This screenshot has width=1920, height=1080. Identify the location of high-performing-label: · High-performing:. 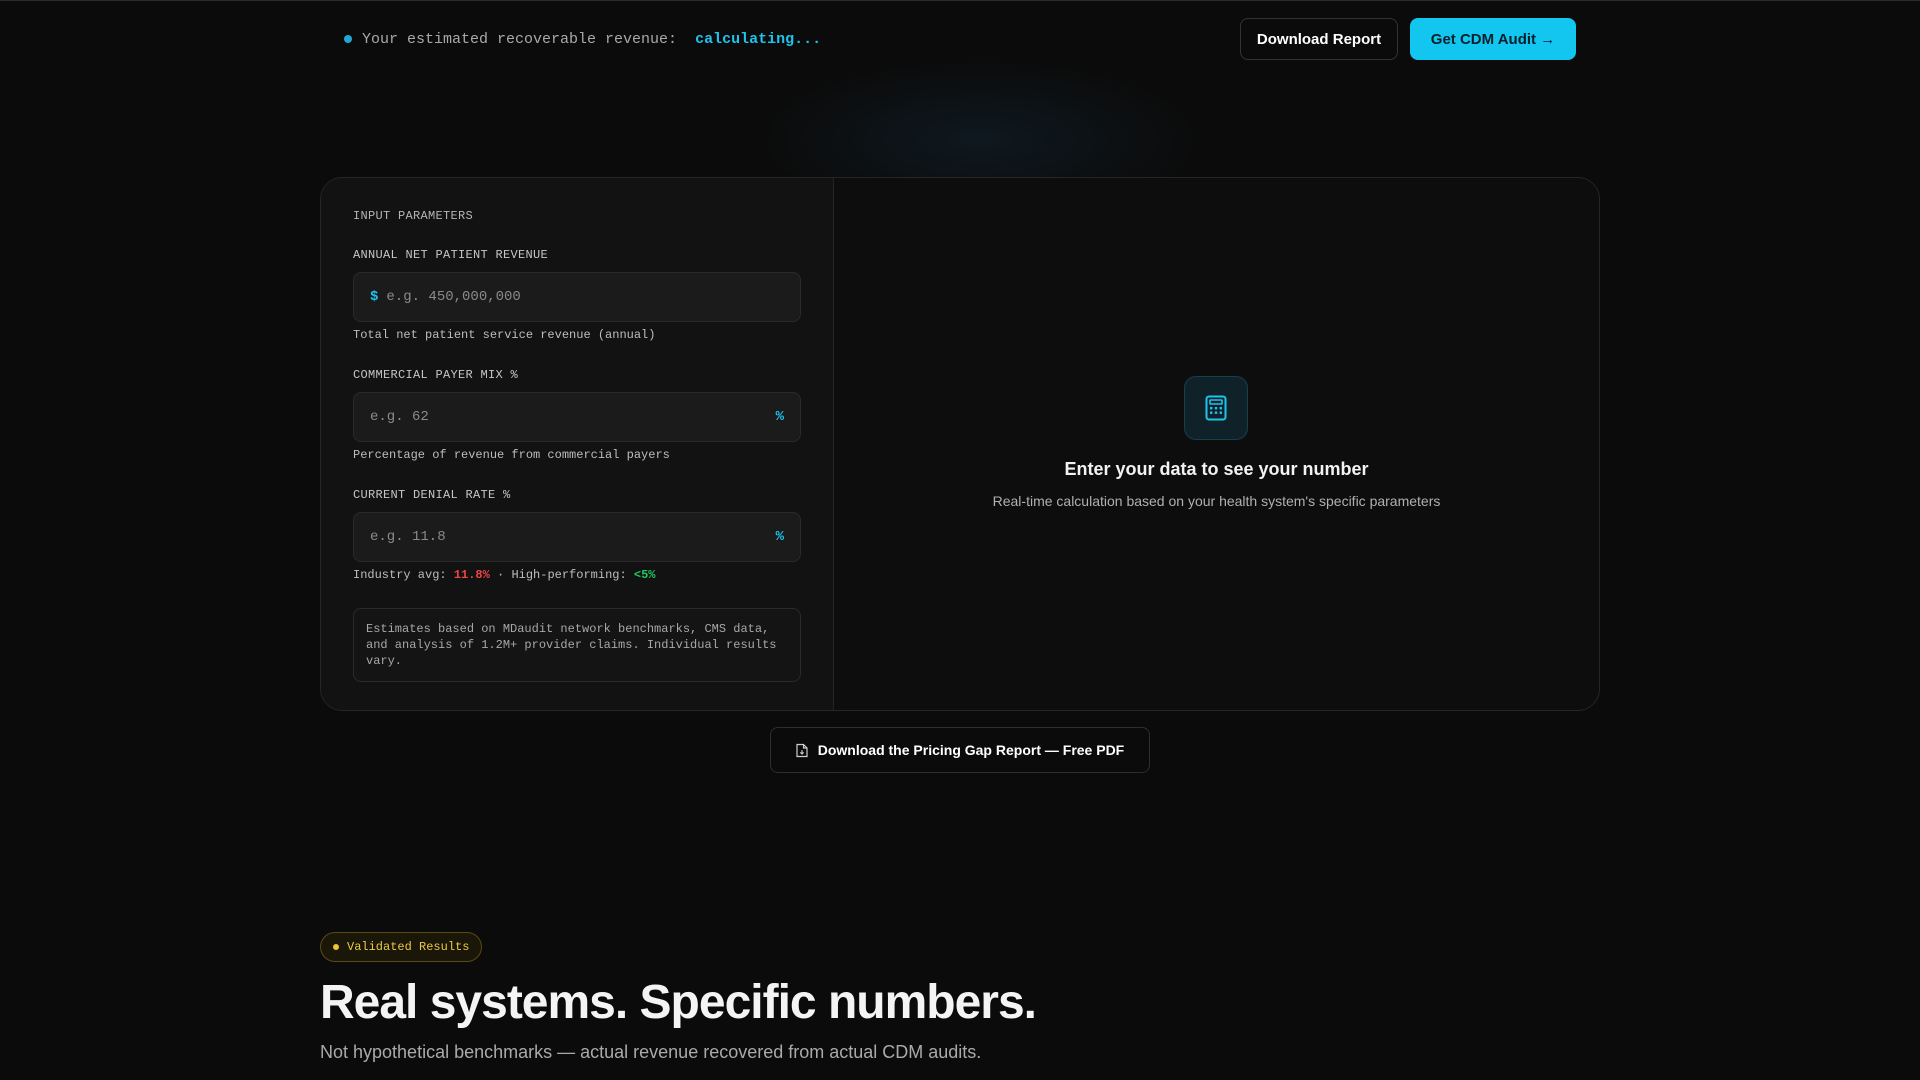
(562, 575).